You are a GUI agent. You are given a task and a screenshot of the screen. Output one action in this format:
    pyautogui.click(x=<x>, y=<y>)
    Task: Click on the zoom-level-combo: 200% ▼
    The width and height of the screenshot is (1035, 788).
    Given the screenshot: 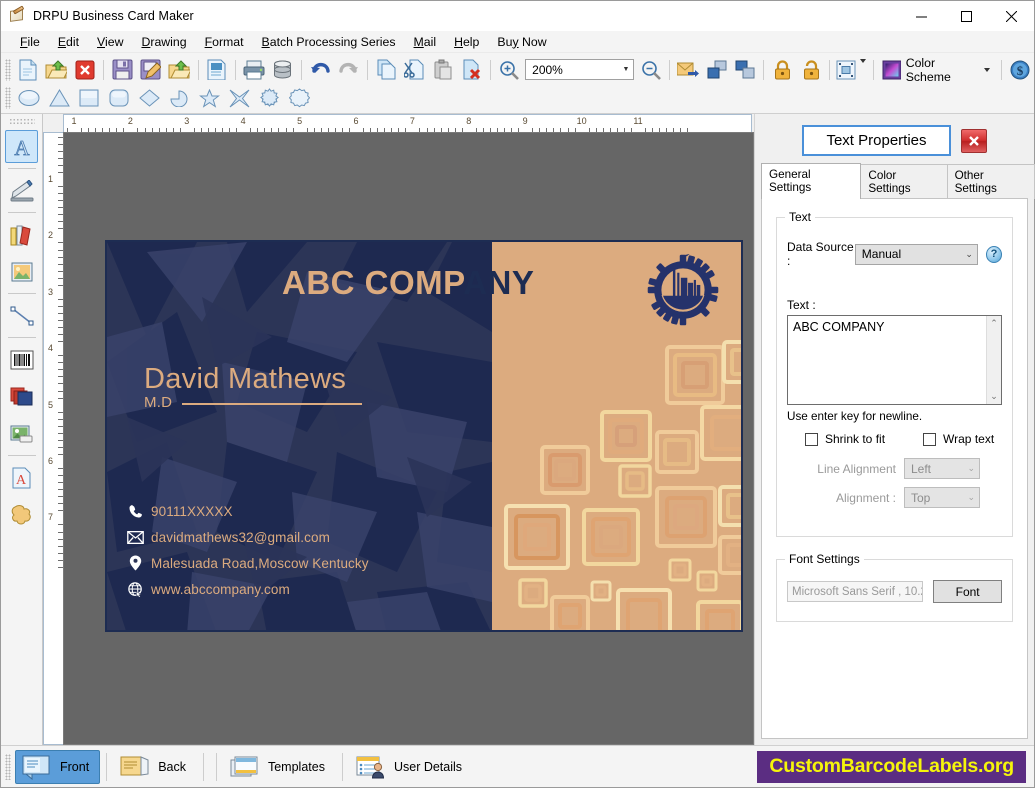 What is the action you would take?
    pyautogui.click(x=580, y=69)
    